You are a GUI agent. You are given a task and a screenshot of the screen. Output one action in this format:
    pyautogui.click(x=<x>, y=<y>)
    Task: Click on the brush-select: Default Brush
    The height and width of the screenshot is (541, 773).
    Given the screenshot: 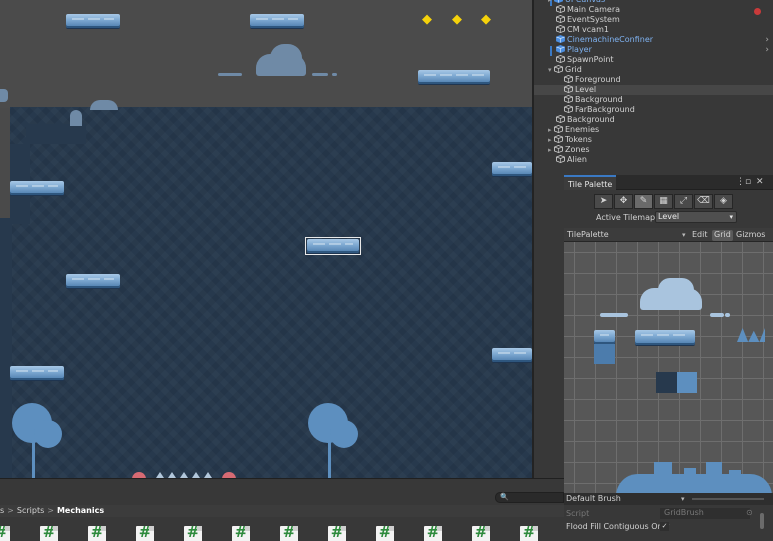 What is the action you would take?
    pyautogui.click(x=593, y=499)
    